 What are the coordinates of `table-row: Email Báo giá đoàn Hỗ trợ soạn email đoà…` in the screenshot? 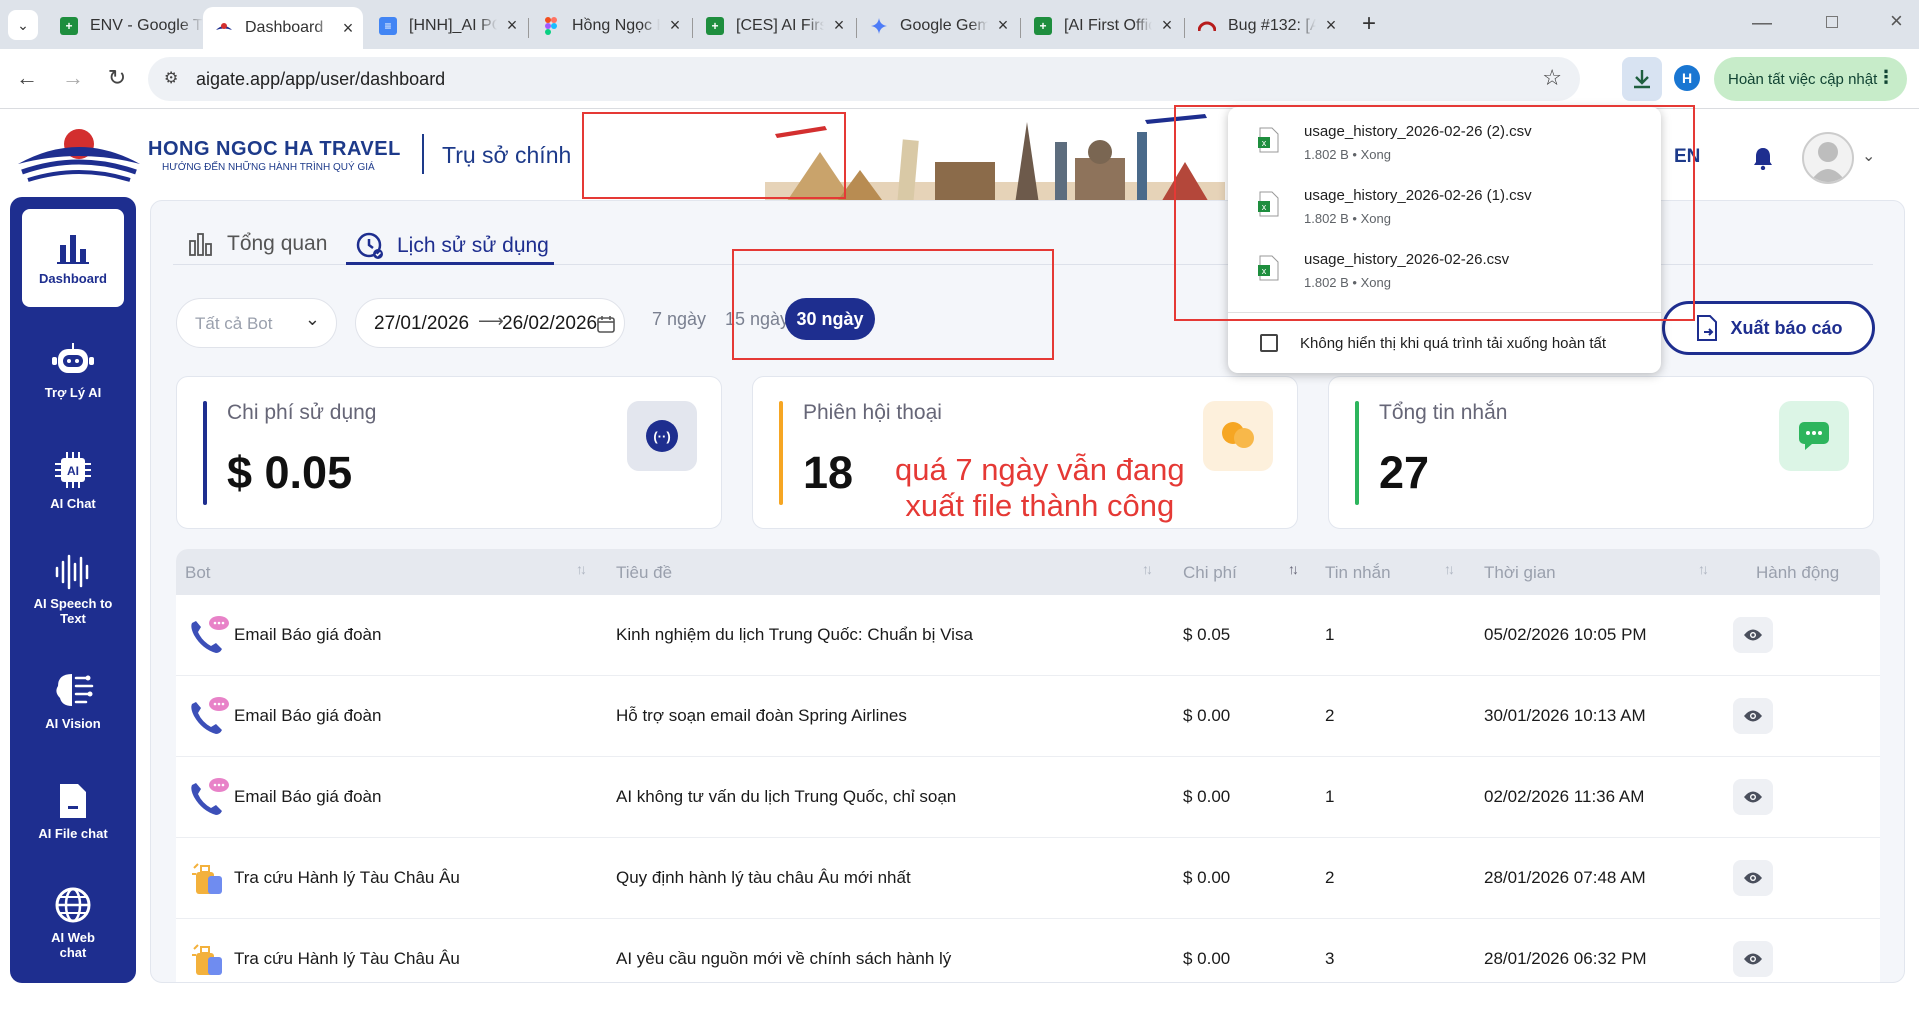 It's located at (1028, 716).